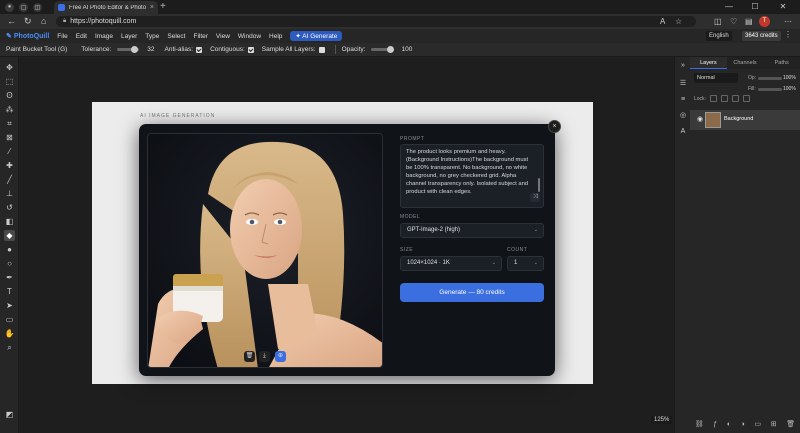  What do you see at coordinates (250, 49) in the screenshot?
I see `contiguous-checkbox` at bounding box center [250, 49].